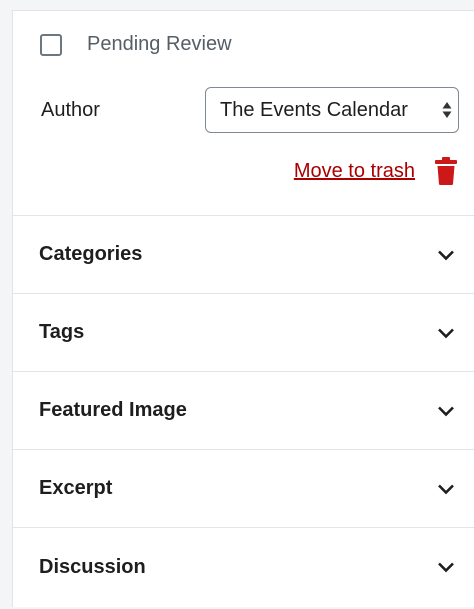  What do you see at coordinates (91, 254) in the screenshot?
I see `section-title: Categories` at bounding box center [91, 254].